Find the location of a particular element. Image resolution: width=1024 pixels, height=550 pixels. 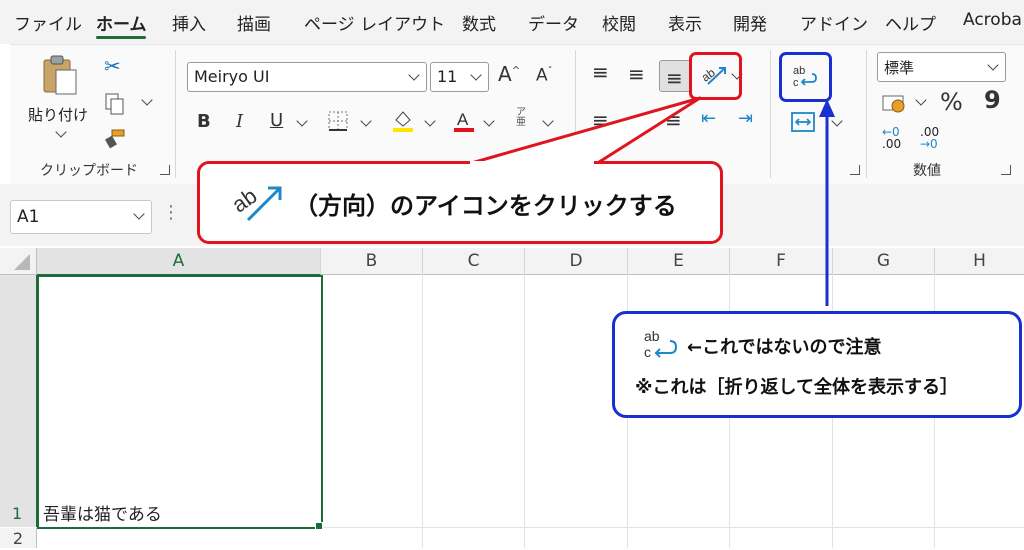

wrap-text-callout-line1: ←これではないので注意 is located at coordinates (784, 347).